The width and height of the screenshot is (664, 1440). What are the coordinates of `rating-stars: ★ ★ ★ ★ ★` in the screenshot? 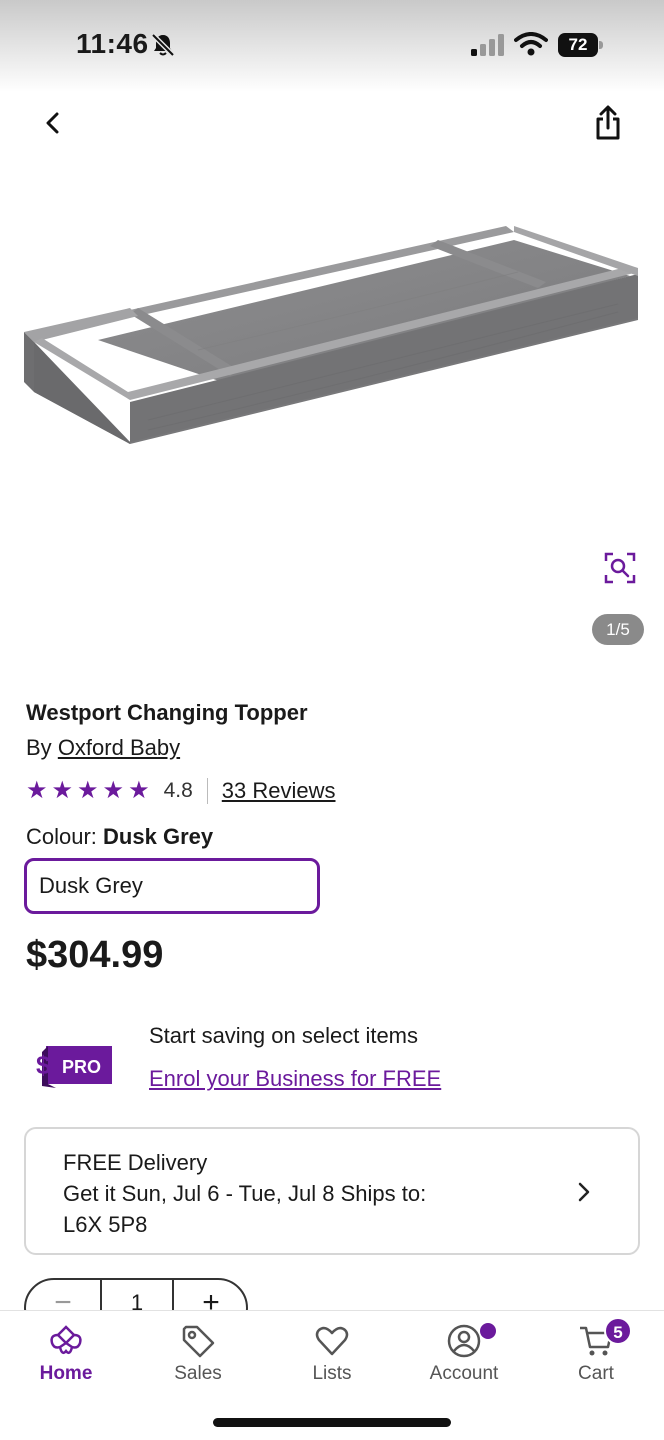 It's located at (88, 791).